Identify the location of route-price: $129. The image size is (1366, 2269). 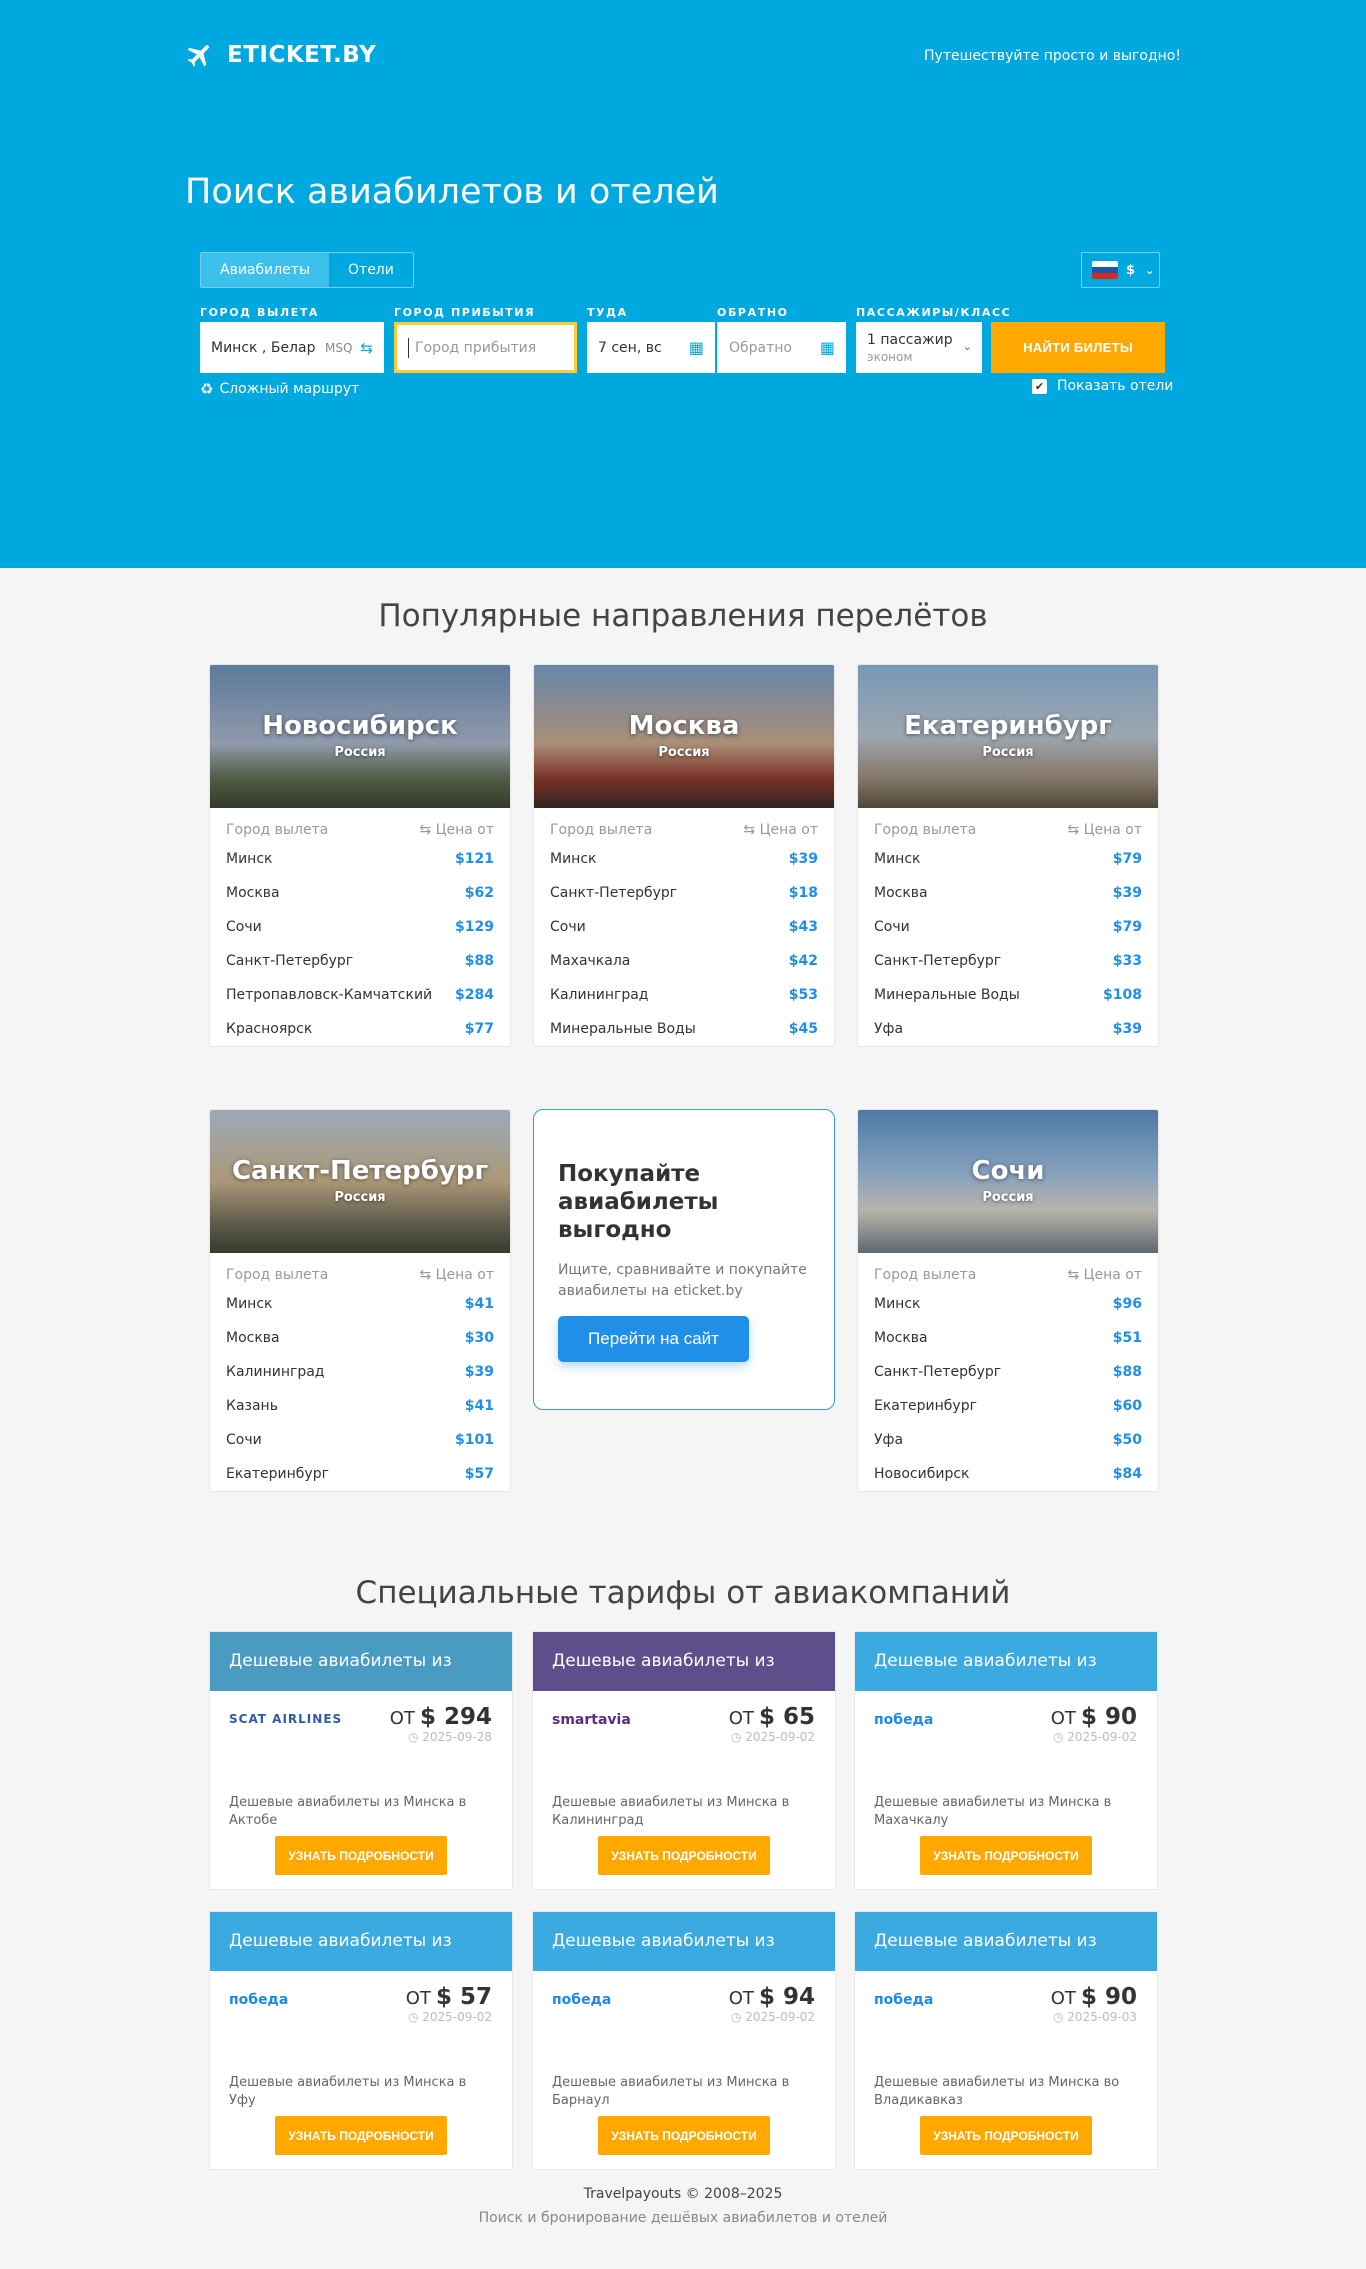
(474, 927).